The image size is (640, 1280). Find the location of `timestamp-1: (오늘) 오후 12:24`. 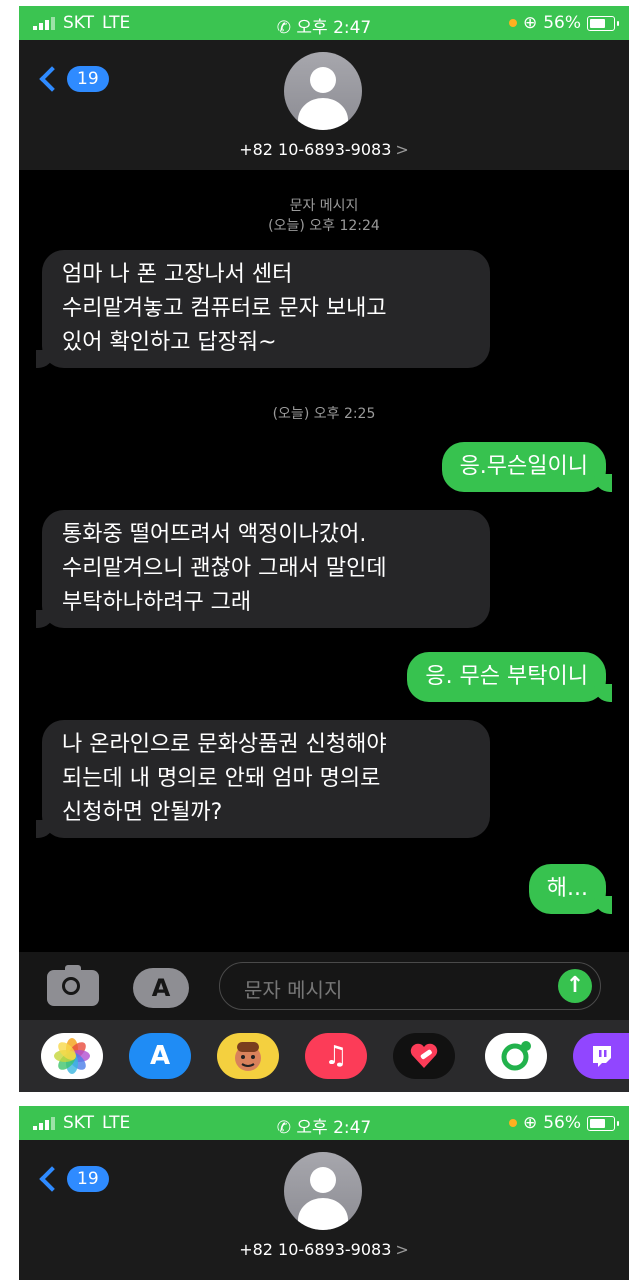

timestamp-1: (오늘) 오후 12:24 is located at coordinates (324, 226).